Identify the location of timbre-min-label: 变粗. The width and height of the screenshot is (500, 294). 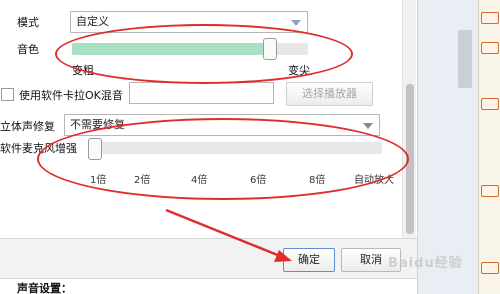
(83, 70).